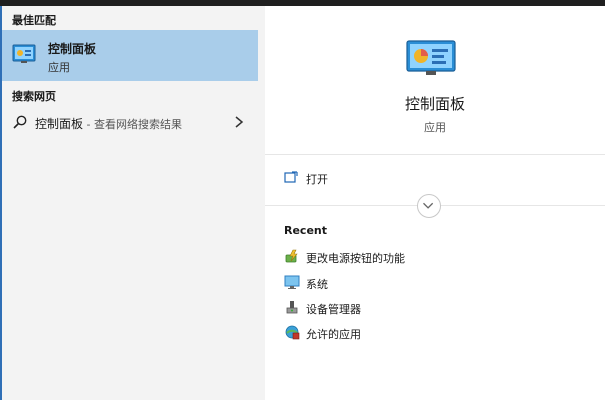 The height and width of the screenshot is (400, 605). I want to click on chevron-down-icon, so click(428, 205).